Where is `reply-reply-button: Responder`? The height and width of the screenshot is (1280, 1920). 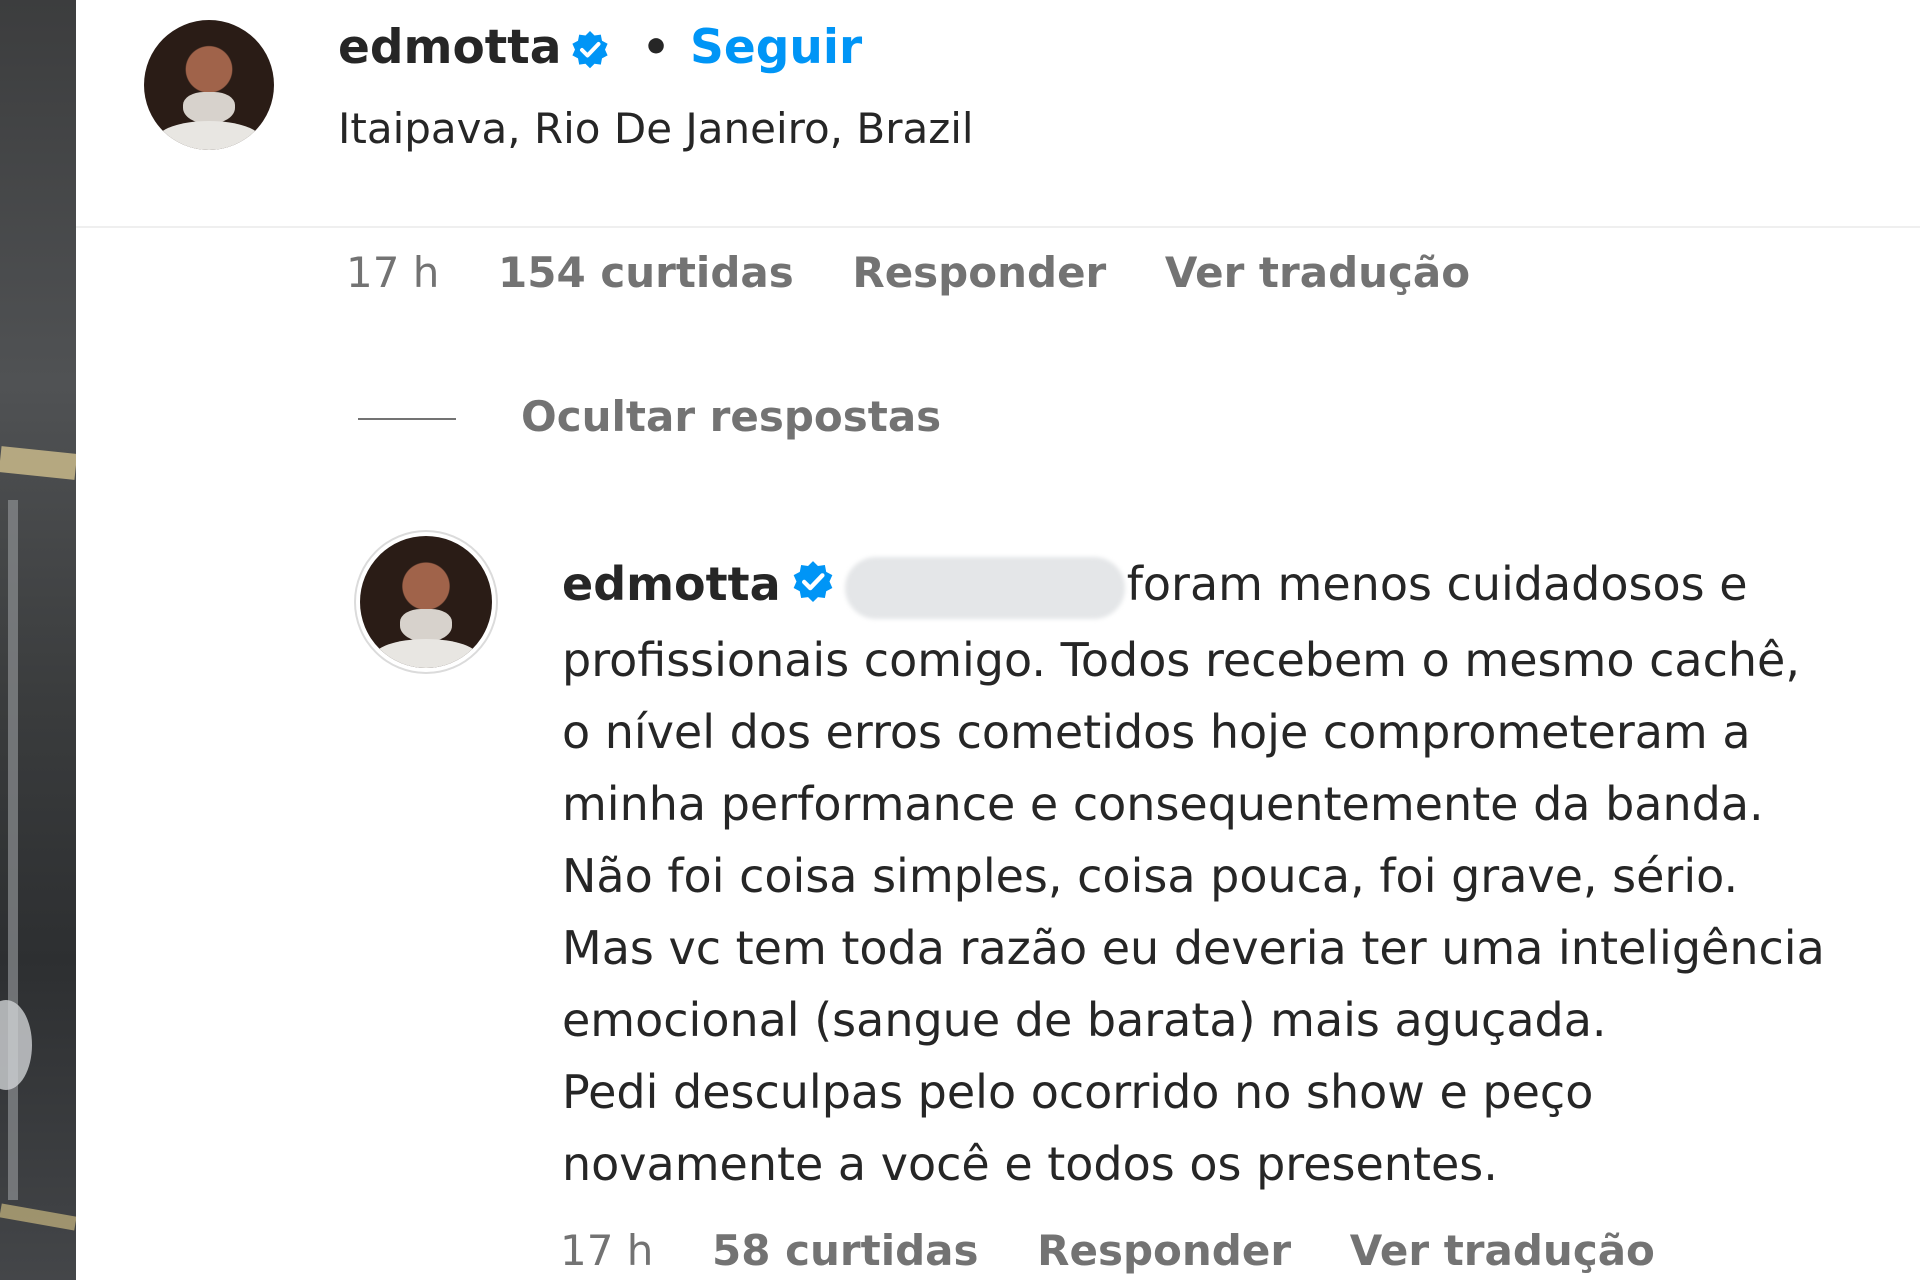
reply-reply-button: Responder is located at coordinates (1164, 1250).